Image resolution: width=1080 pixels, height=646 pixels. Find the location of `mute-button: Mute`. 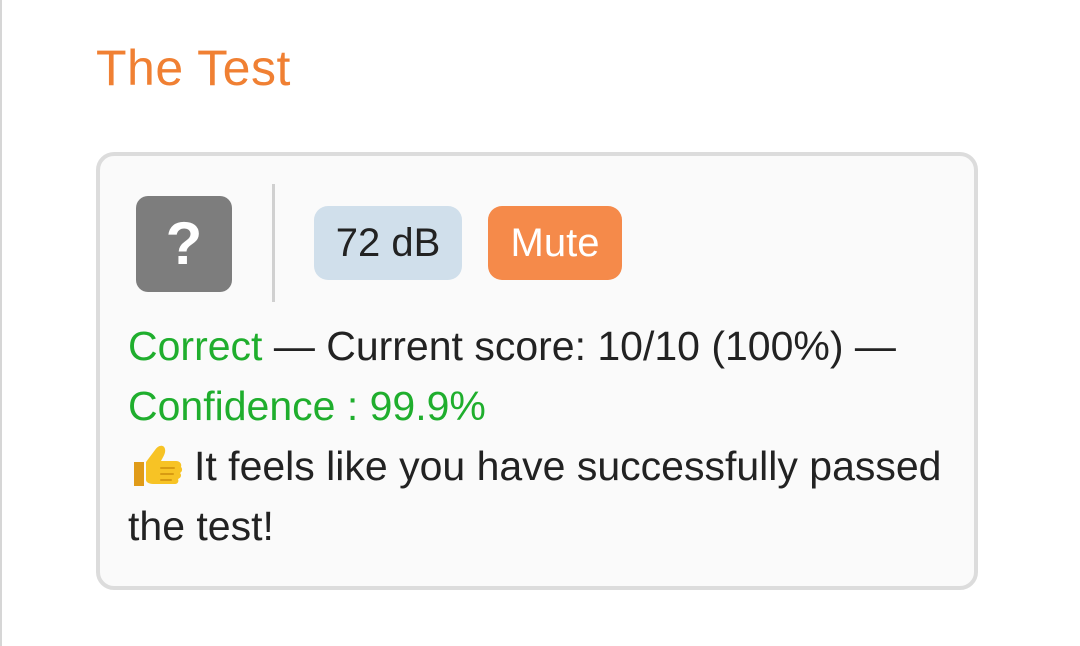

mute-button: Mute is located at coordinates (555, 243).